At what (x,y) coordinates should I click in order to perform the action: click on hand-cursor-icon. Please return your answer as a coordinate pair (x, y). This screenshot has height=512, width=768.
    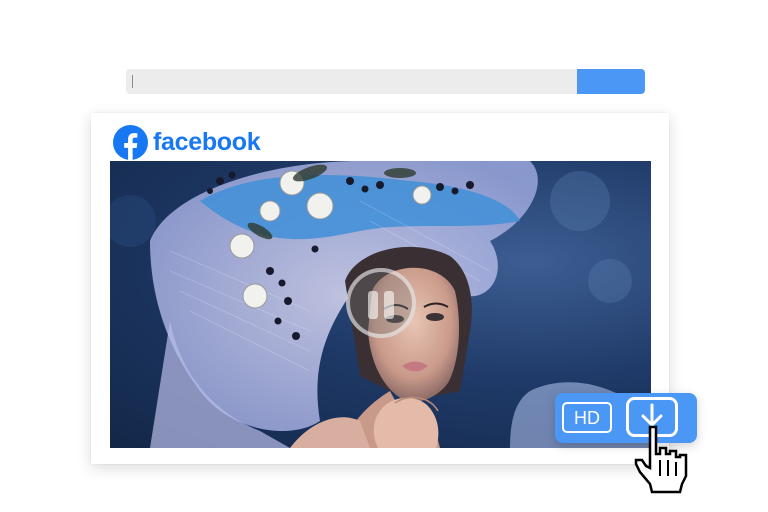
    Looking at the image, I should click on (661, 459).